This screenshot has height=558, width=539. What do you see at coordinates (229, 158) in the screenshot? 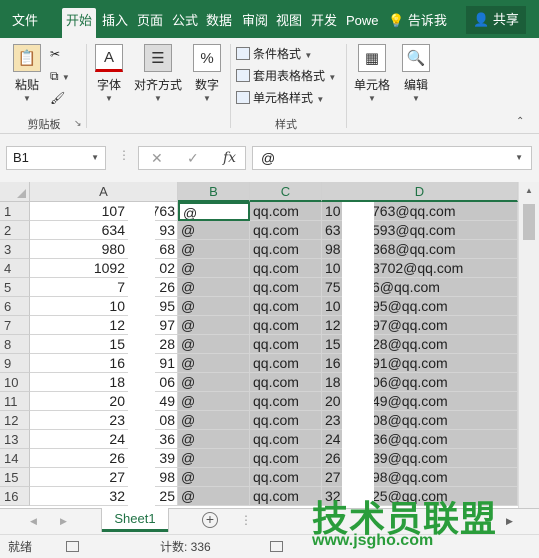
I see `function-icon: fx` at bounding box center [229, 158].